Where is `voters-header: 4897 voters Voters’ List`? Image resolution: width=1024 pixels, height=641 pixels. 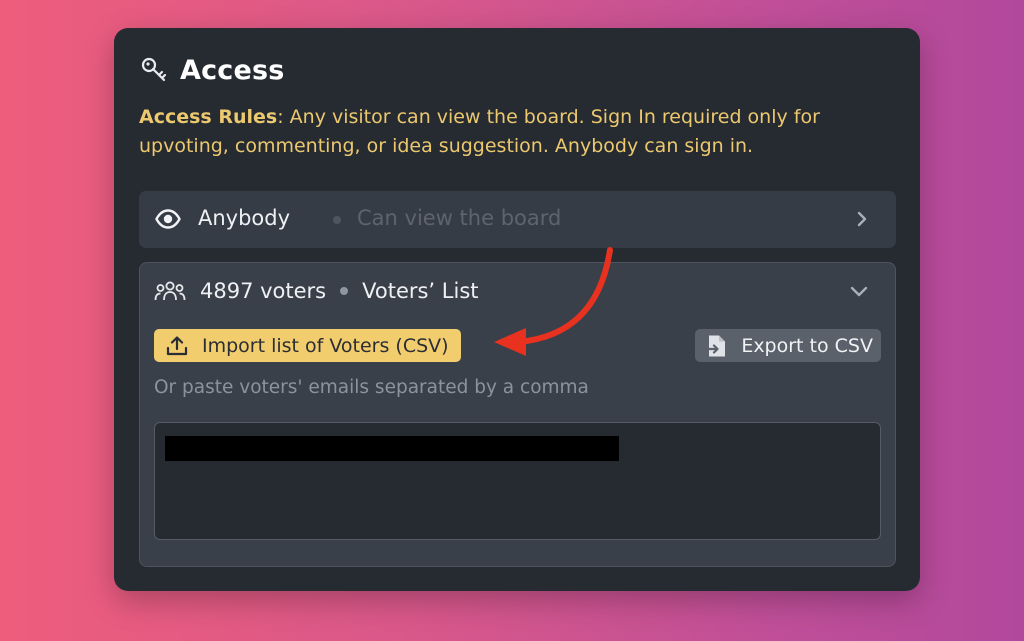 voters-header: 4897 voters Voters’ List is located at coordinates (316, 291).